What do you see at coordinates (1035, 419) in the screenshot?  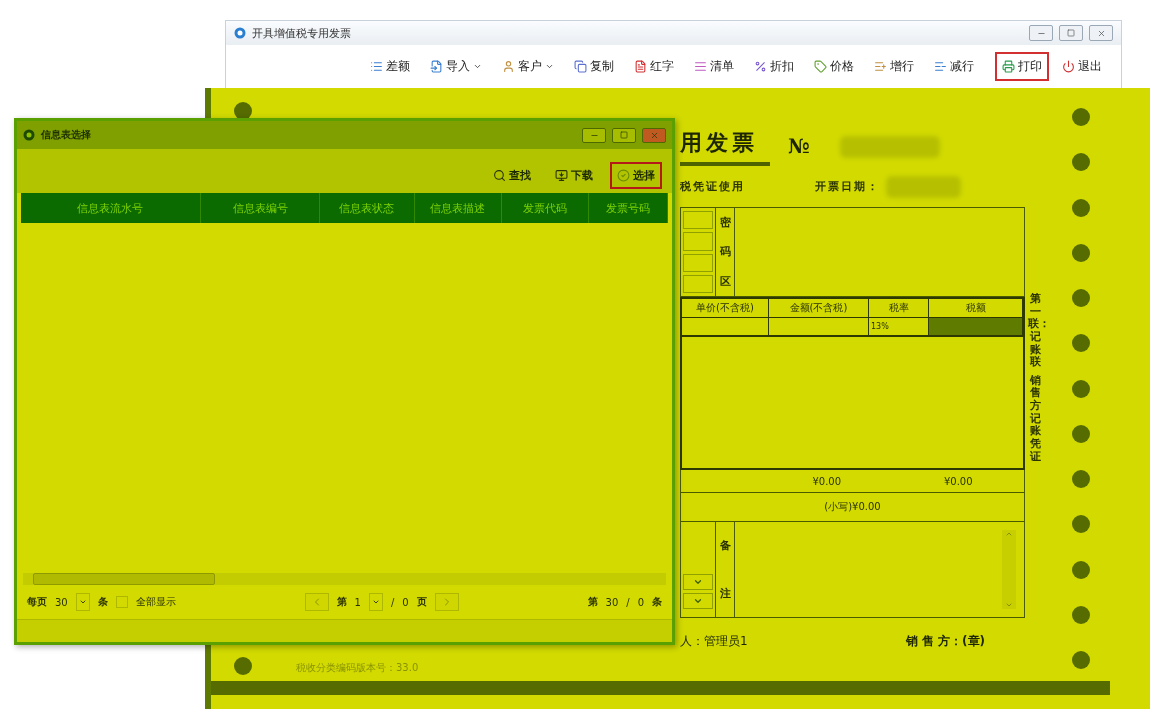 I see `copy-label: 销售方记账凭证` at bounding box center [1035, 419].